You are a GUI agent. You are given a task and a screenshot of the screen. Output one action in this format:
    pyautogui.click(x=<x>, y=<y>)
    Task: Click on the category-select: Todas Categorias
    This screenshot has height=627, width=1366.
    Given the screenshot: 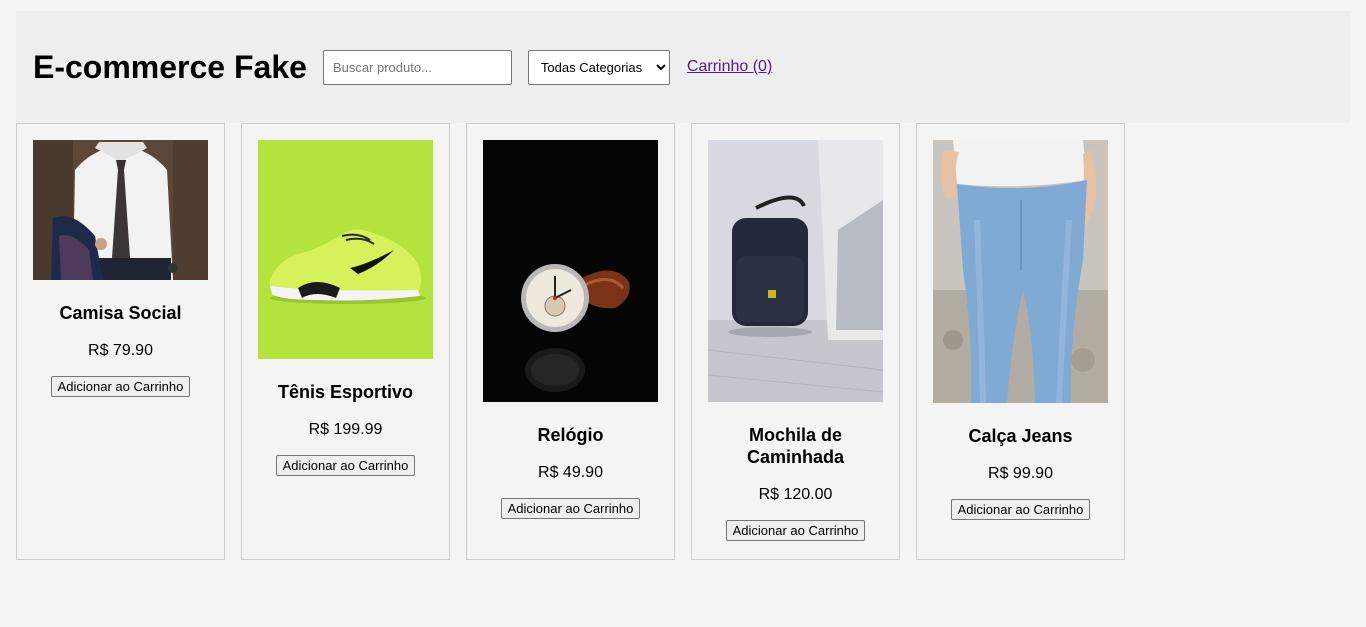 What is the action you would take?
    pyautogui.click(x=598, y=67)
    